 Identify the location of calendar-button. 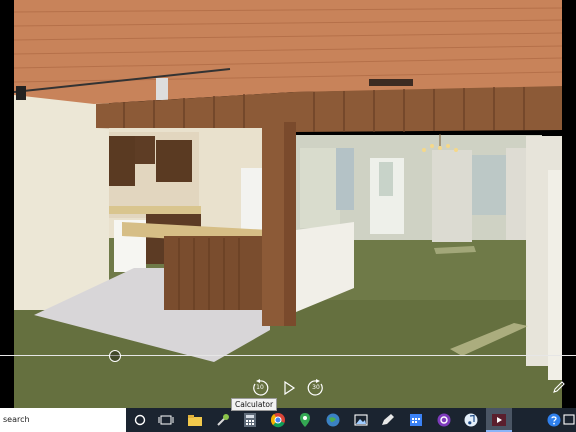
(416, 420).